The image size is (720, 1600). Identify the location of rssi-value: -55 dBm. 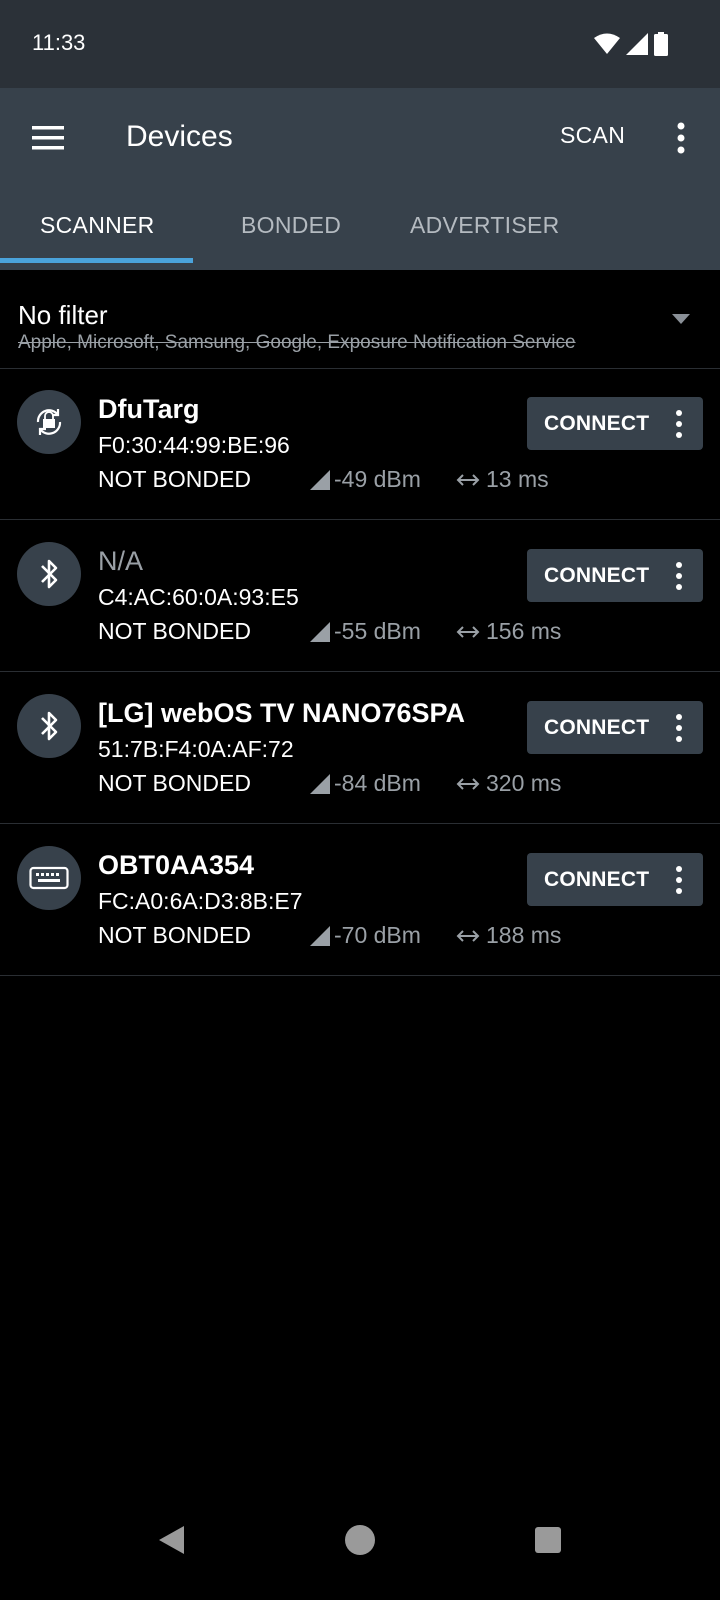
(365, 631).